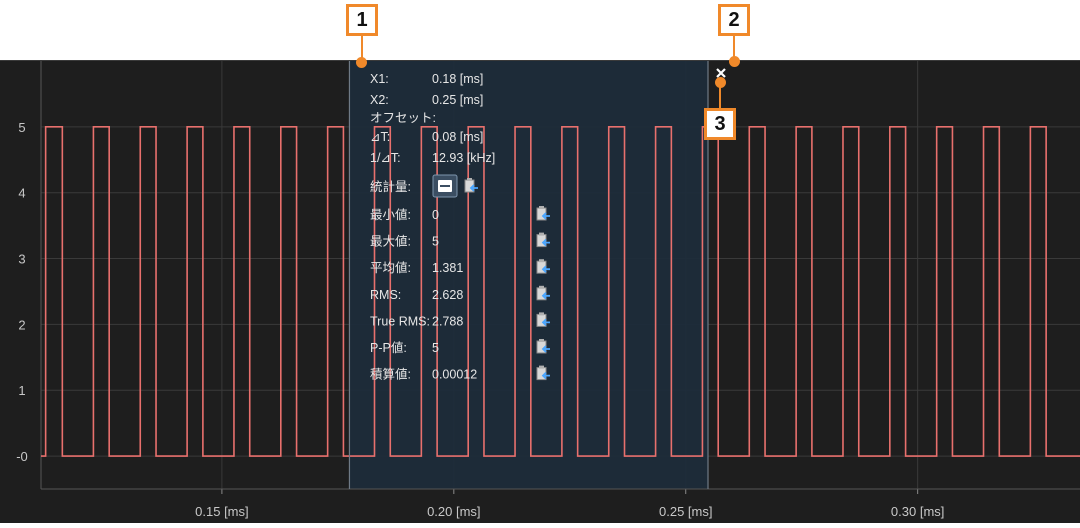 The width and height of the screenshot is (1080, 528). Describe the element at coordinates (457, 100) in the screenshot. I see `x2-value: 0.25 [ms]` at that location.